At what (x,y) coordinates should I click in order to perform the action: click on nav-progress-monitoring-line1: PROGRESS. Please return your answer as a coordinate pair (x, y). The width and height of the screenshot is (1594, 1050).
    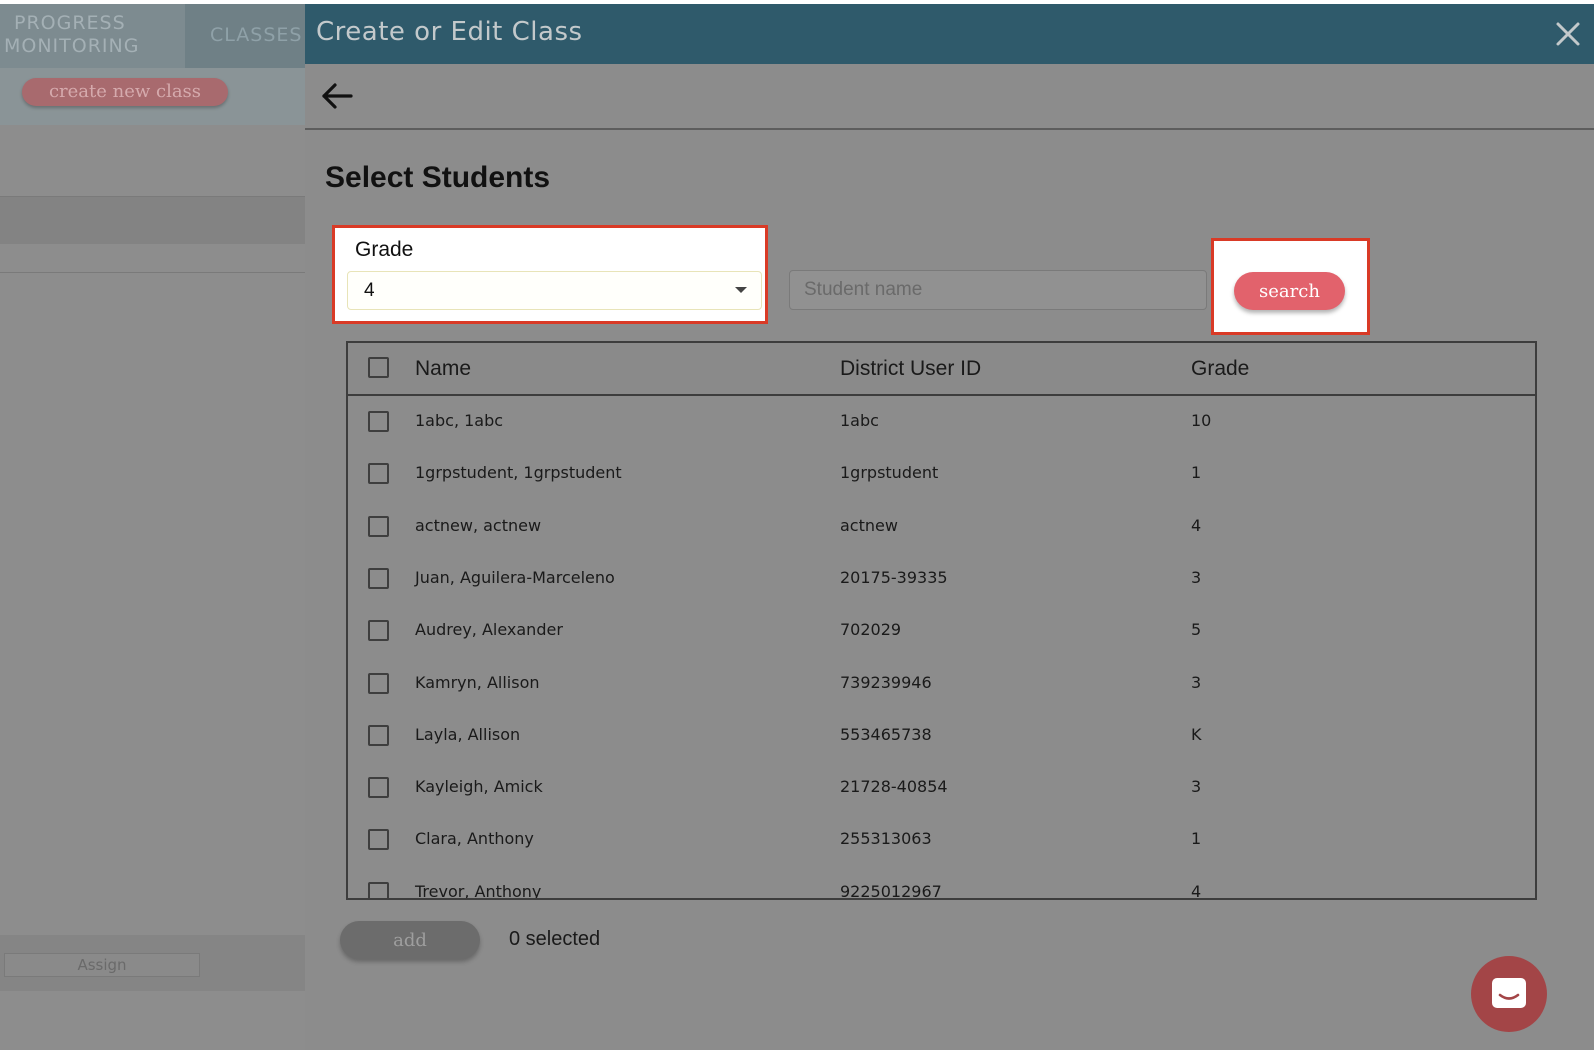
    Looking at the image, I should click on (70, 23).